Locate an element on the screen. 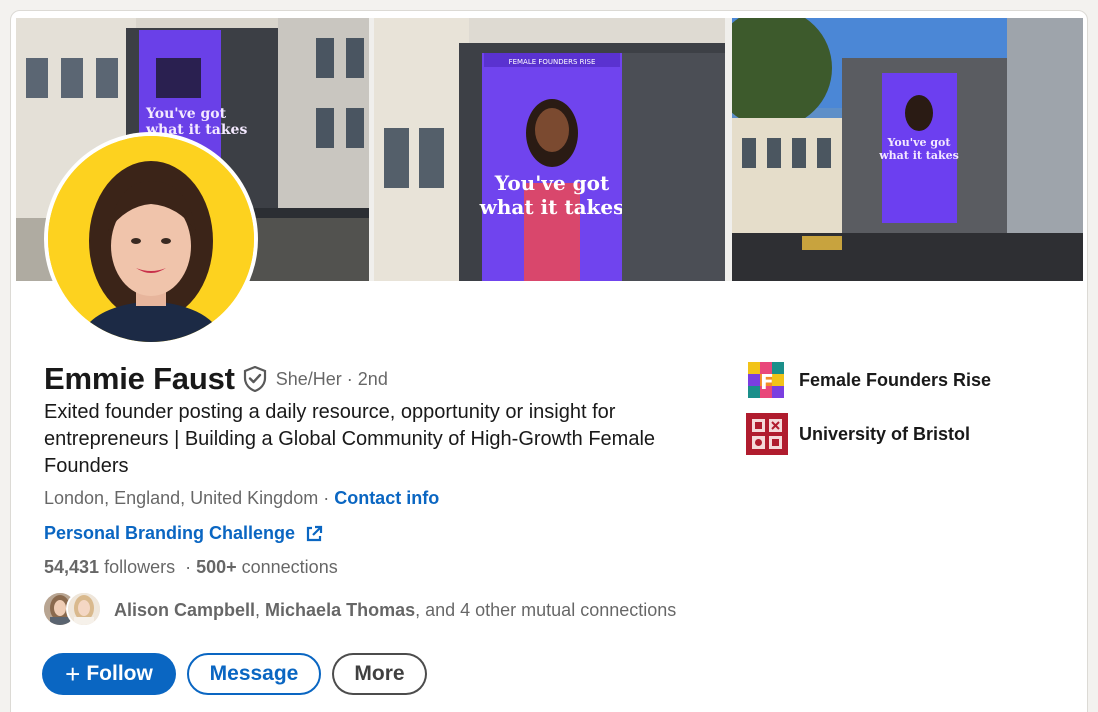 The width and height of the screenshot is (1098, 712). followers-count: 54,431 is located at coordinates (72, 567).